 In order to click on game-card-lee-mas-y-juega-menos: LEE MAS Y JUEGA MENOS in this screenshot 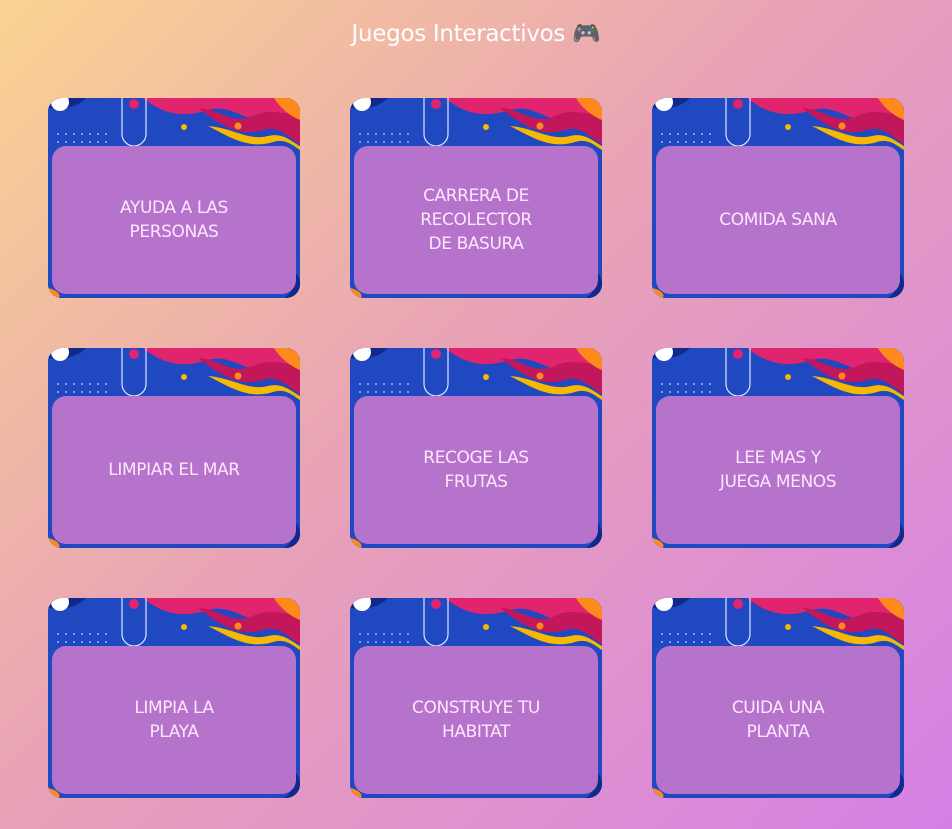, I will do `click(778, 448)`.